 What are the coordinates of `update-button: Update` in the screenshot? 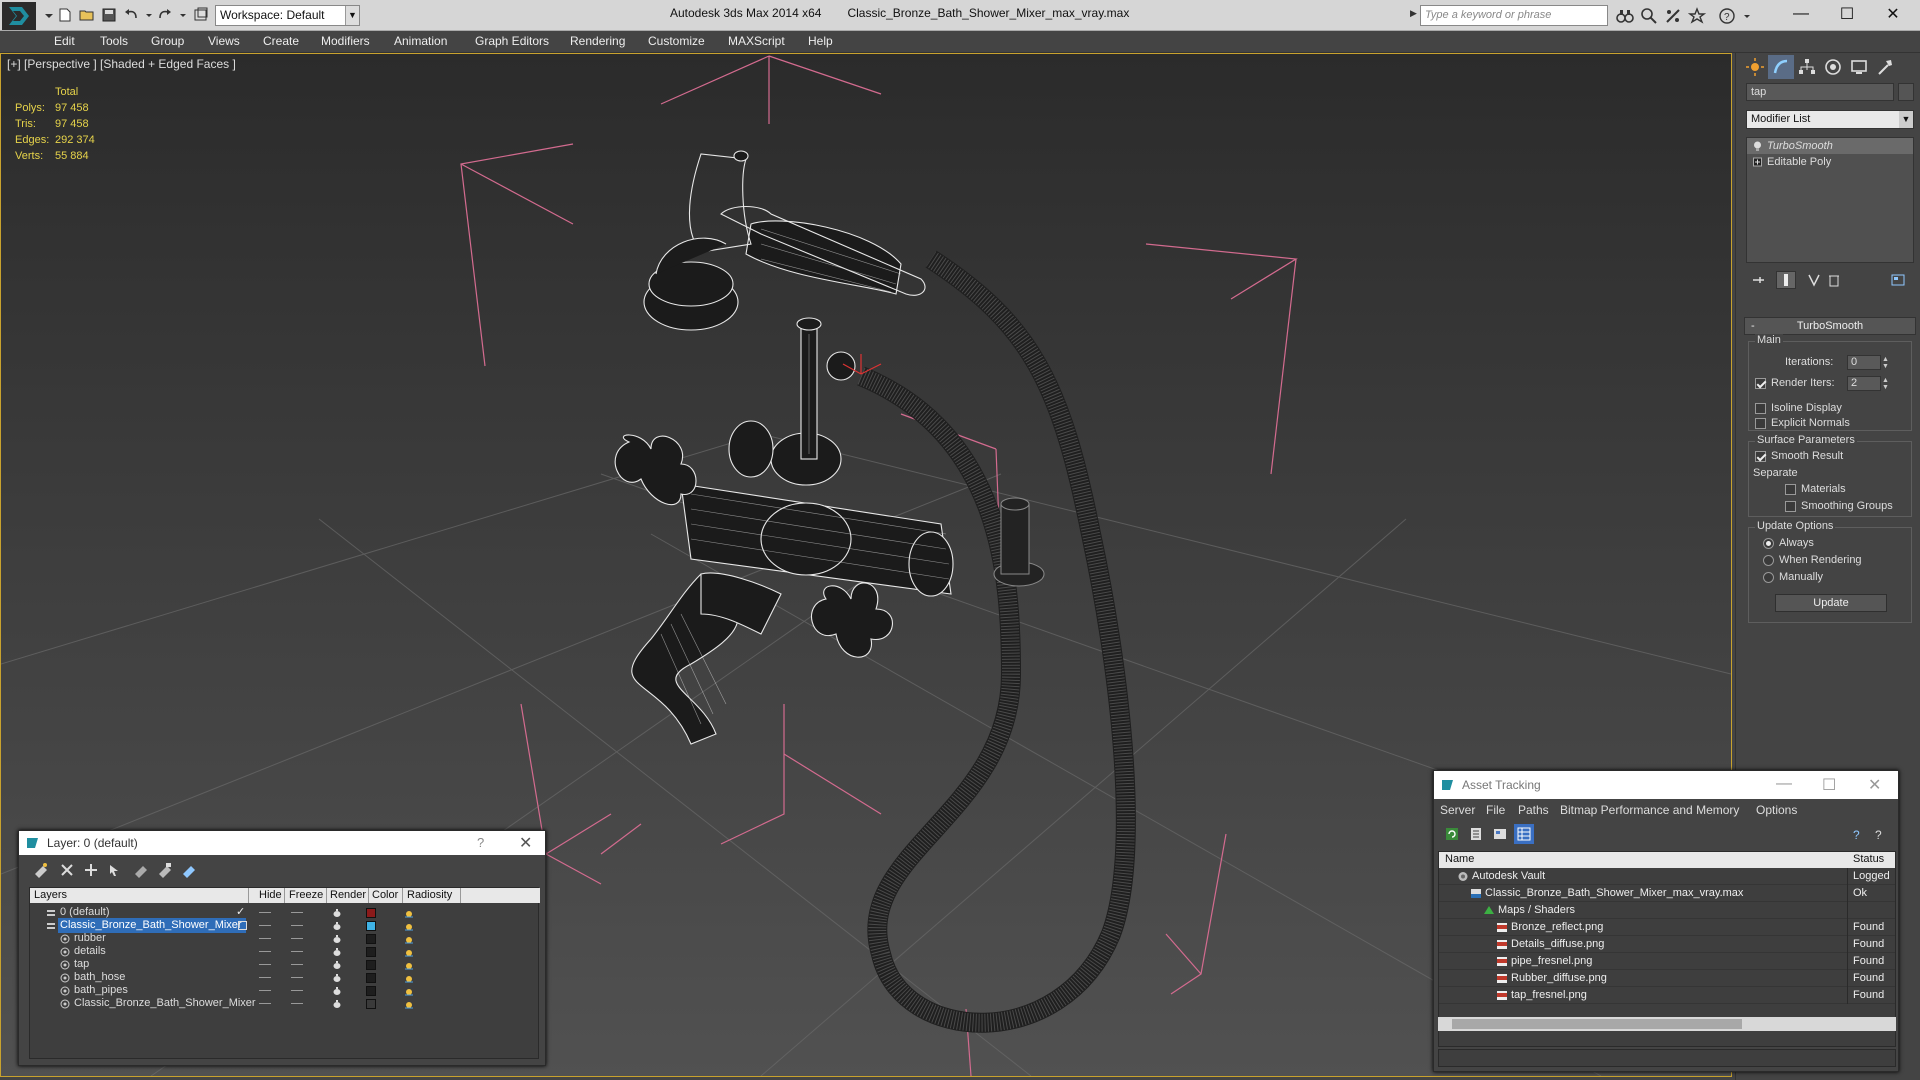 It's located at (1831, 603).